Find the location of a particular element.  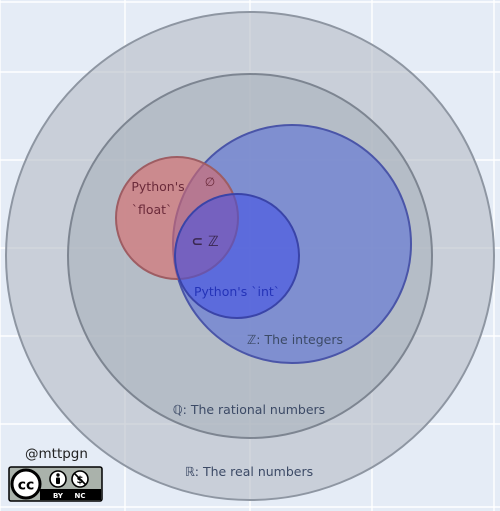

cc-logo-text: cc is located at coordinates (26, 486).